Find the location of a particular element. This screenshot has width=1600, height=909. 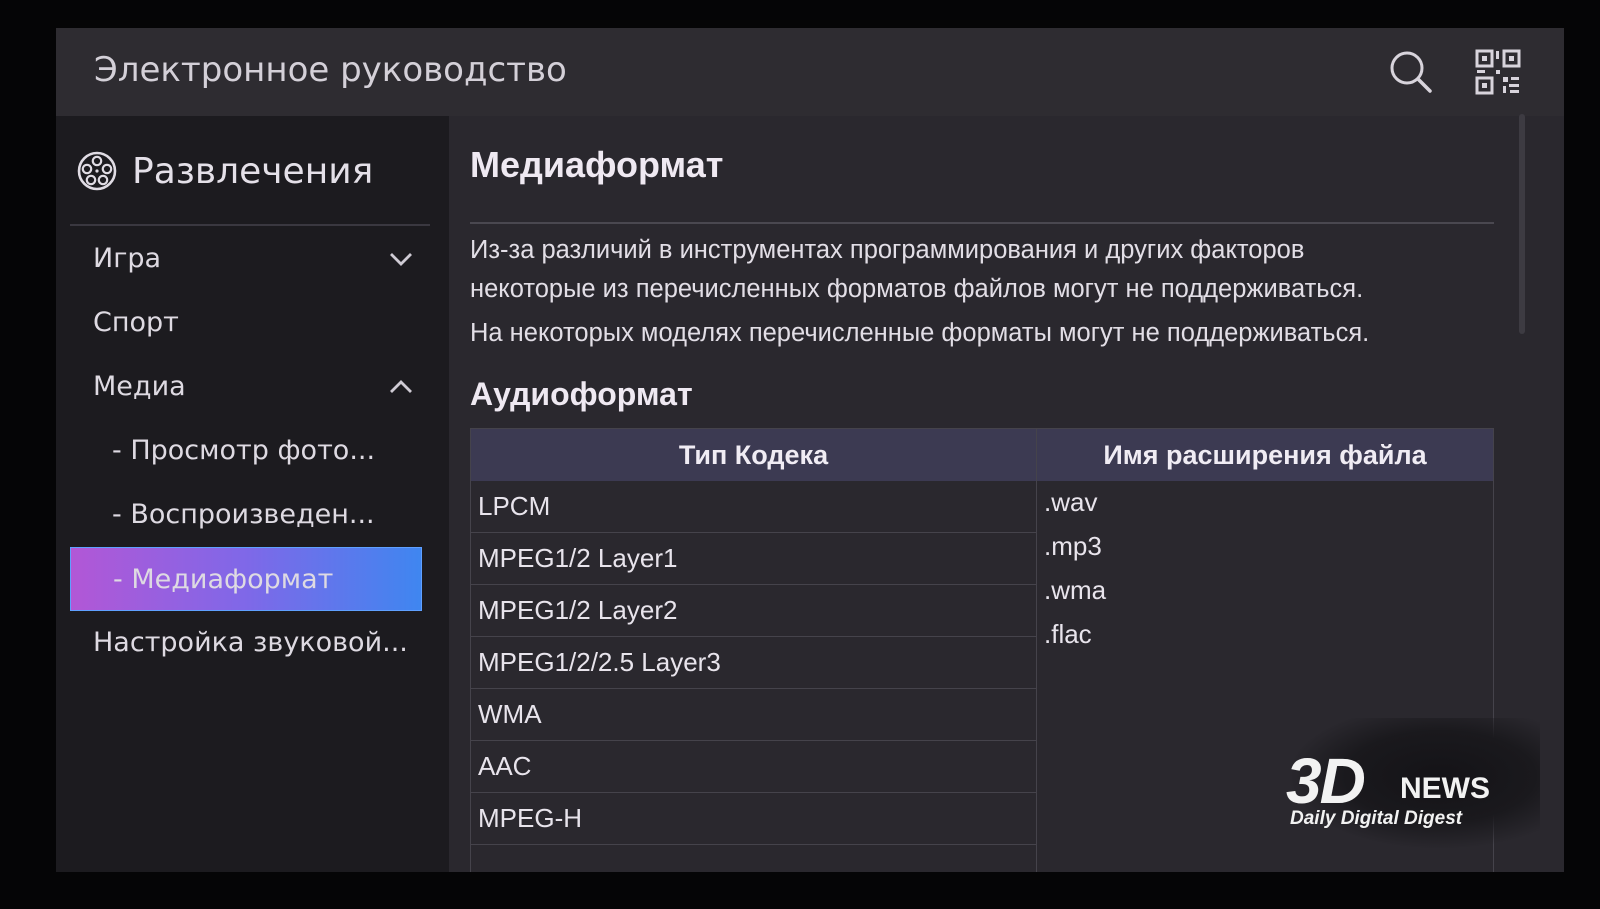

category-label: Развлечения is located at coordinates (253, 171).